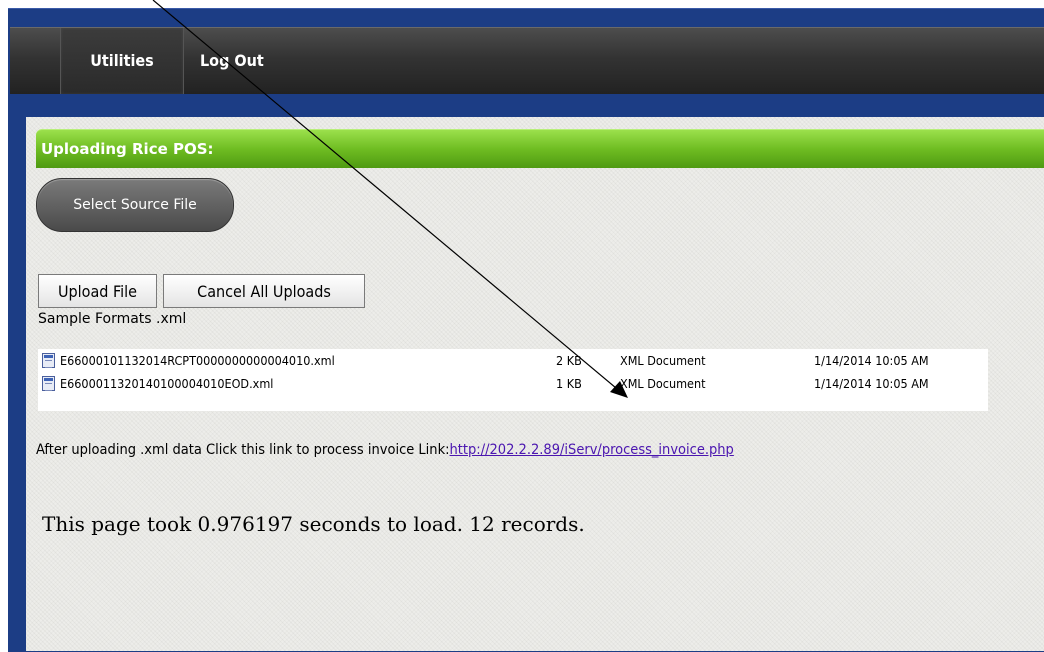 Image resolution: width=1044 pixels, height=652 pixels. I want to click on file-name: E66000101132014RCPT0000000000004010.xml, so click(197, 360).